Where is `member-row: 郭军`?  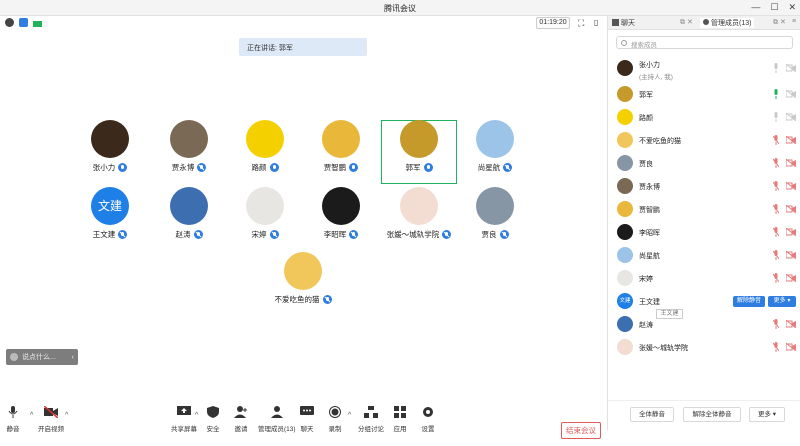
member-row: 郭军 is located at coordinates (704, 94).